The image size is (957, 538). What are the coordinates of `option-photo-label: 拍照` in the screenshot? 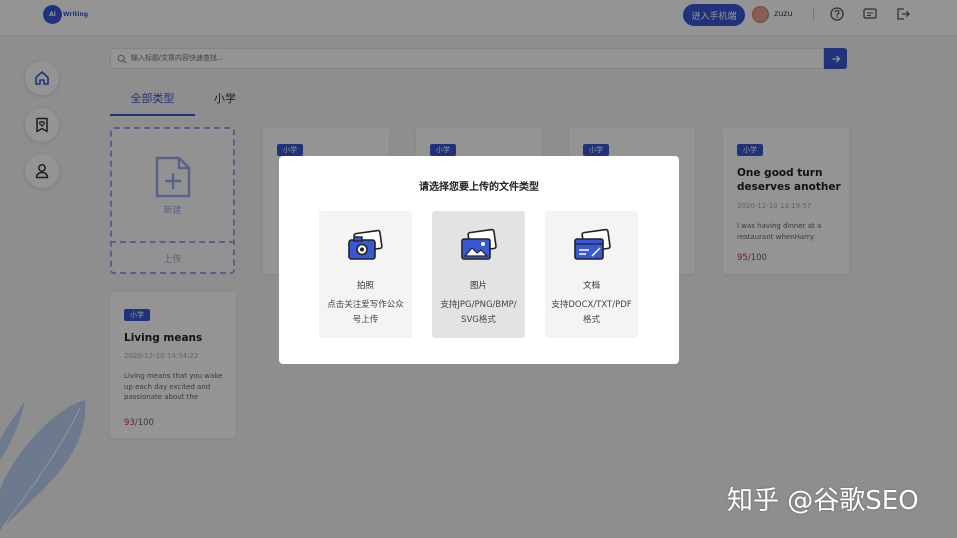 It's located at (365, 286).